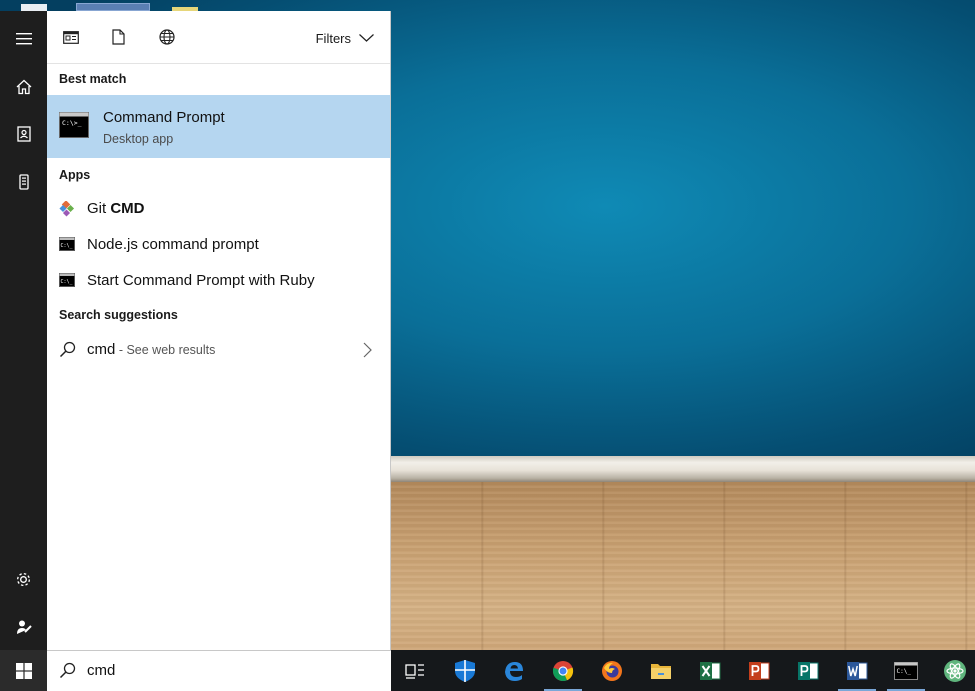 The width and height of the screenshot is (975, 691). What do you see at coordinates (23, 330) in the screenshot?
I see `start-left-rail` at bounding box center [23, 330].